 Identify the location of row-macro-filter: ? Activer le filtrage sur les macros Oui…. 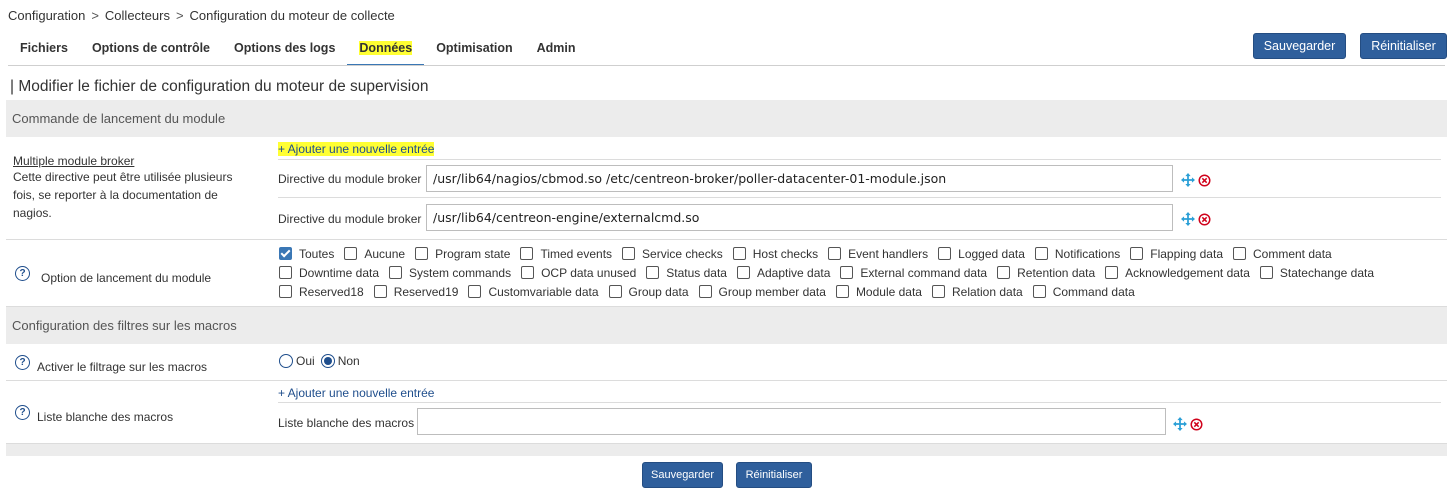
(726, 362).